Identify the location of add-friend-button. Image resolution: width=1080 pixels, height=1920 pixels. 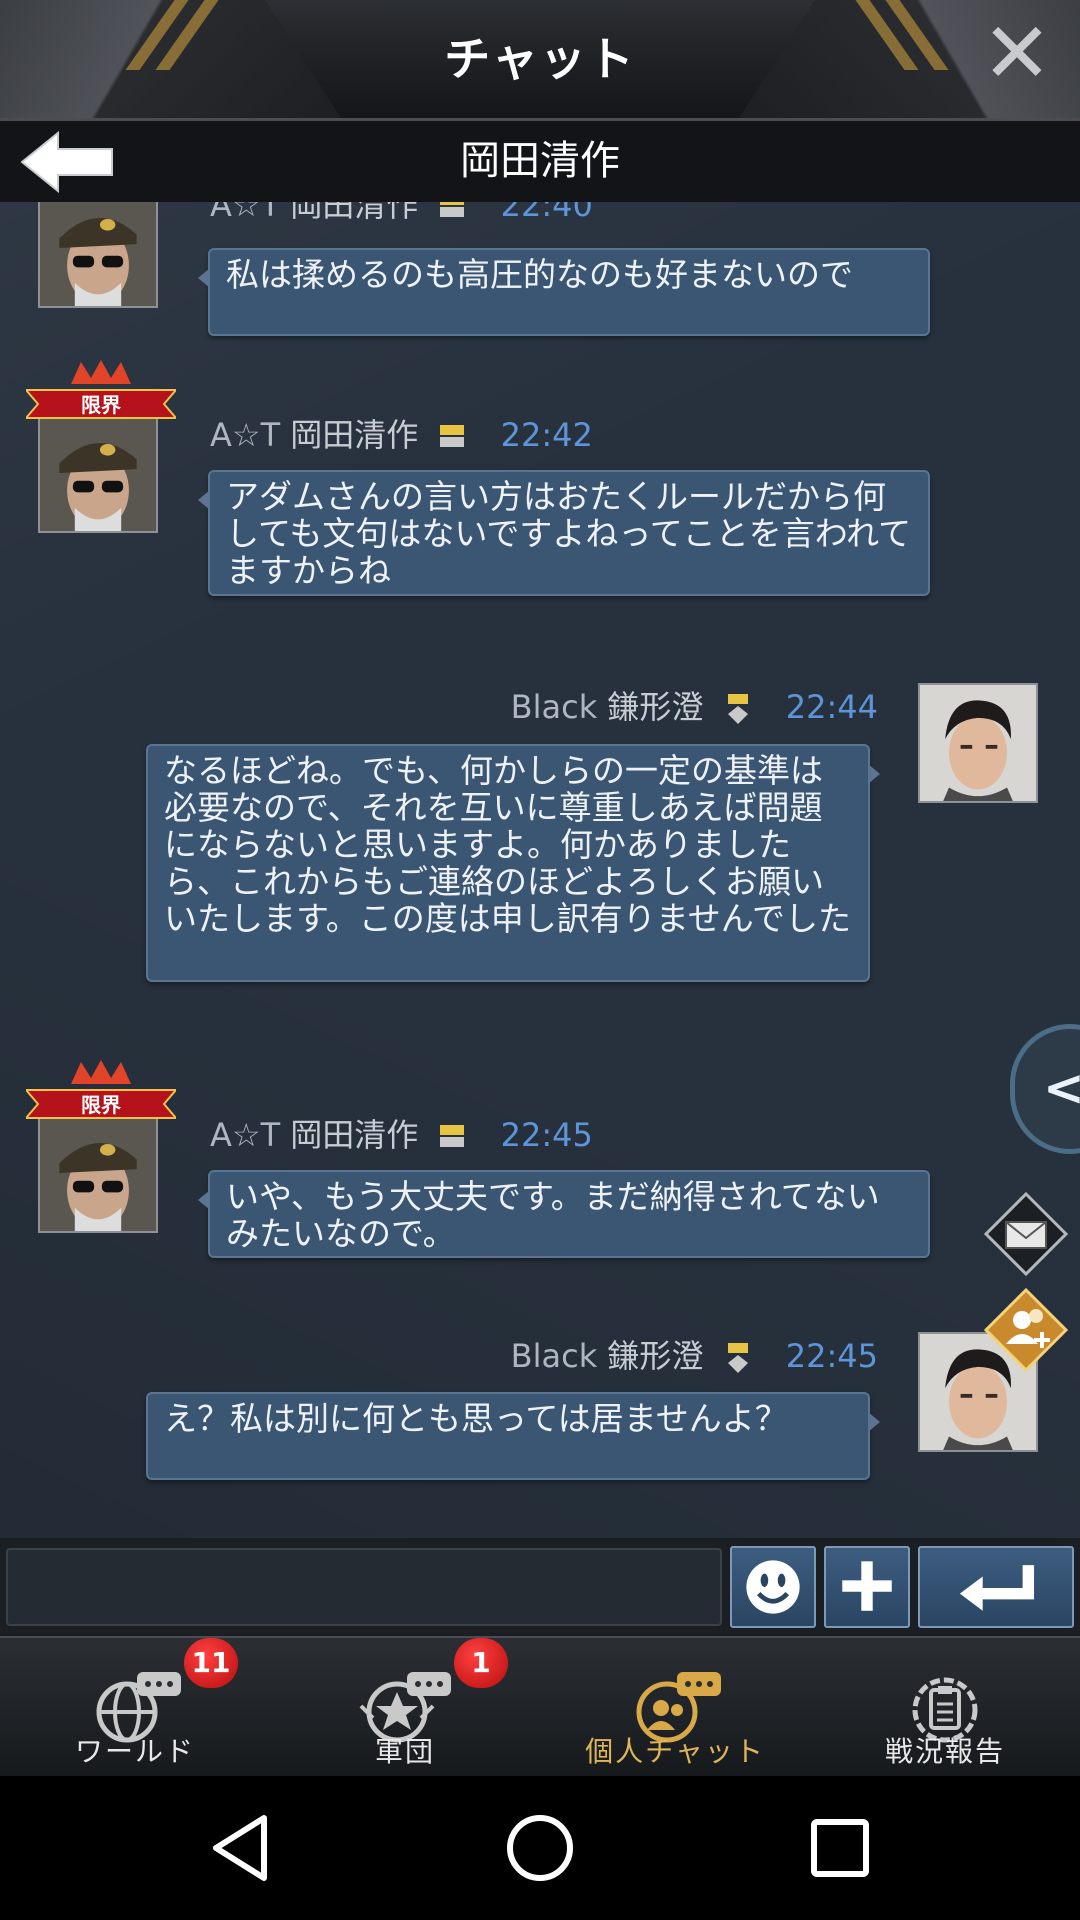
(1026, 1330).